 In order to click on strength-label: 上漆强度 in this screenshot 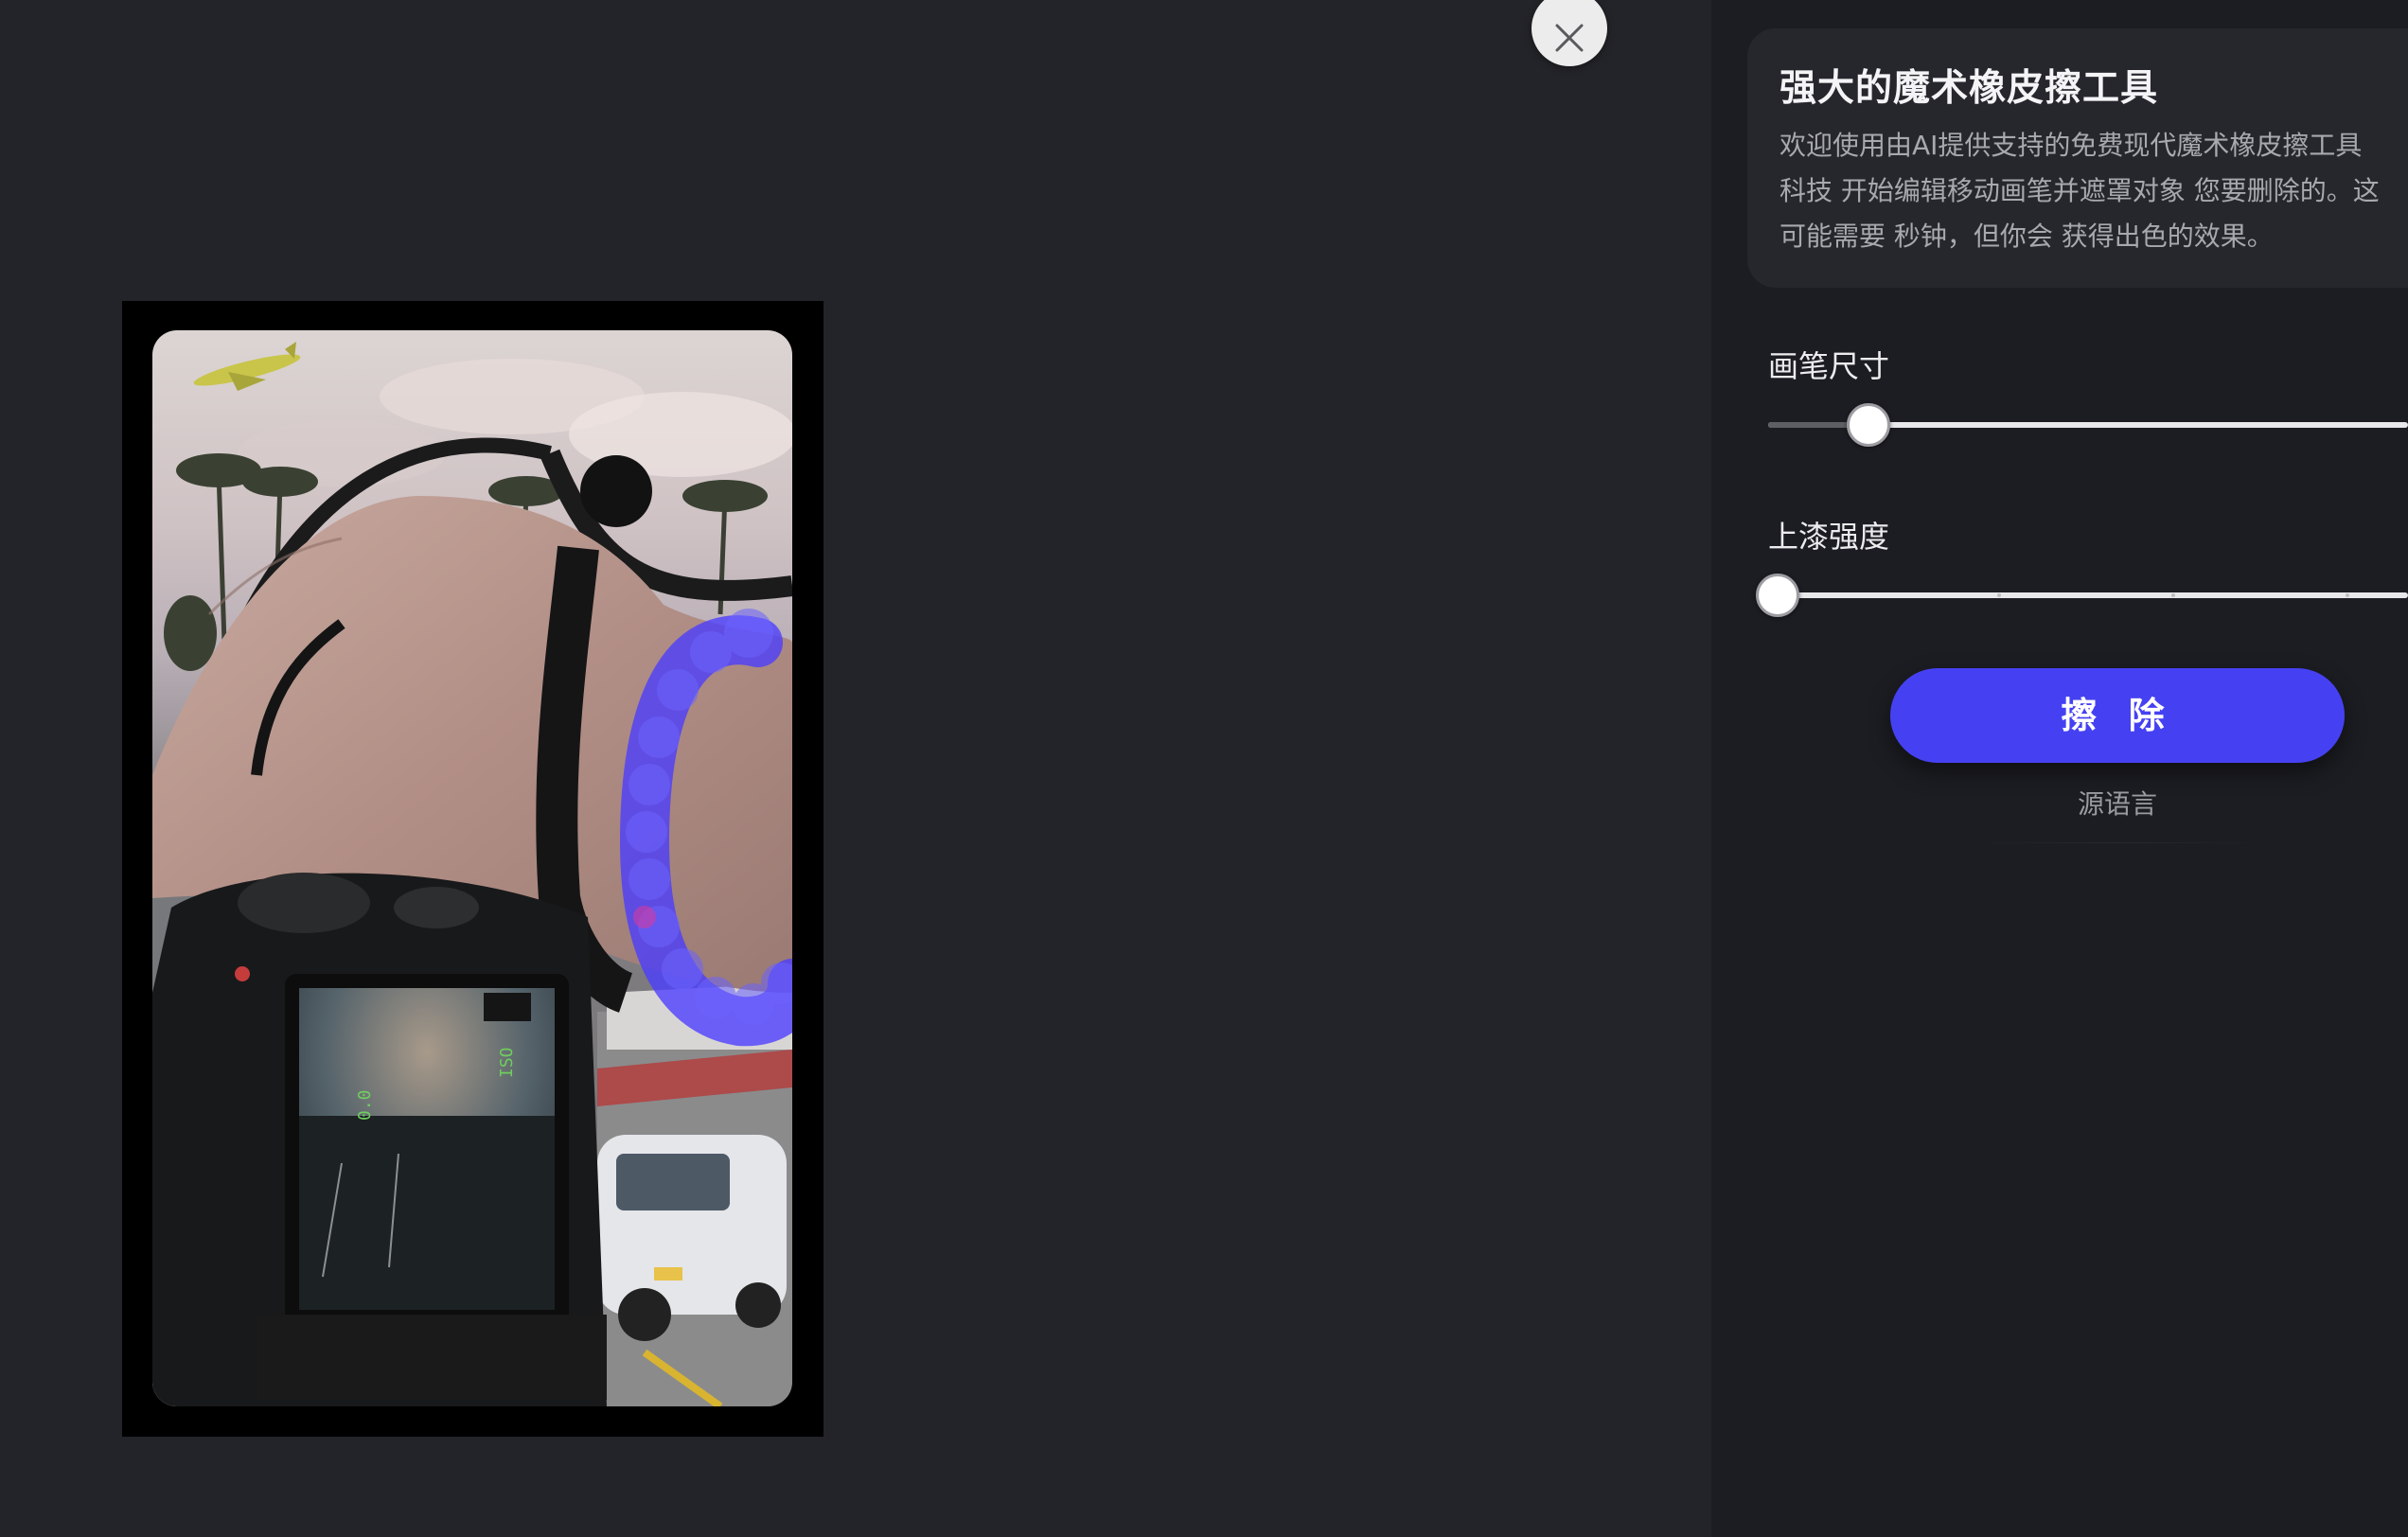, I will do `click(1829, 537)`.